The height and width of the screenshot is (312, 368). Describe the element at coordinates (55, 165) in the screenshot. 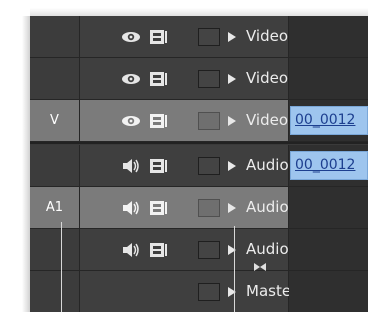

I see `source-patch-audio1` at that location.